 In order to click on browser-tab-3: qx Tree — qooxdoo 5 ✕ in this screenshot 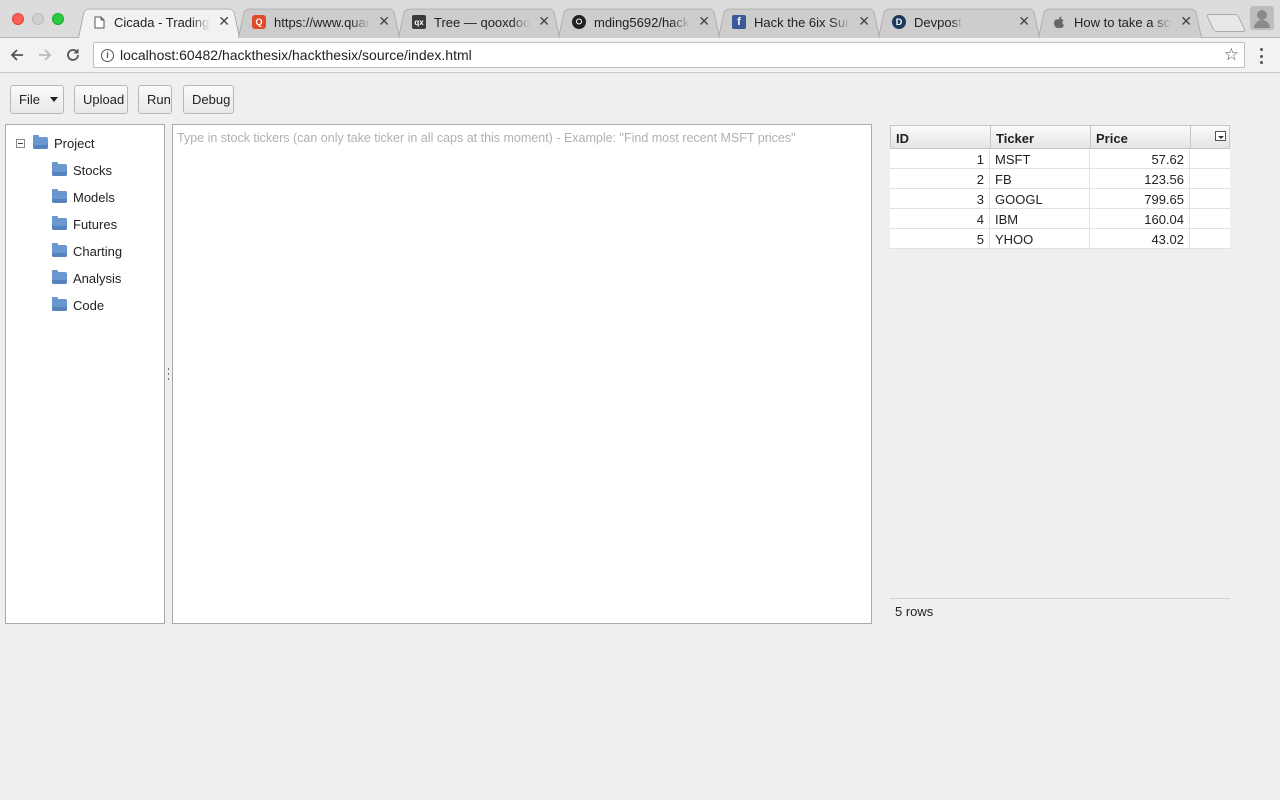, I will do `click(479, 22)`.